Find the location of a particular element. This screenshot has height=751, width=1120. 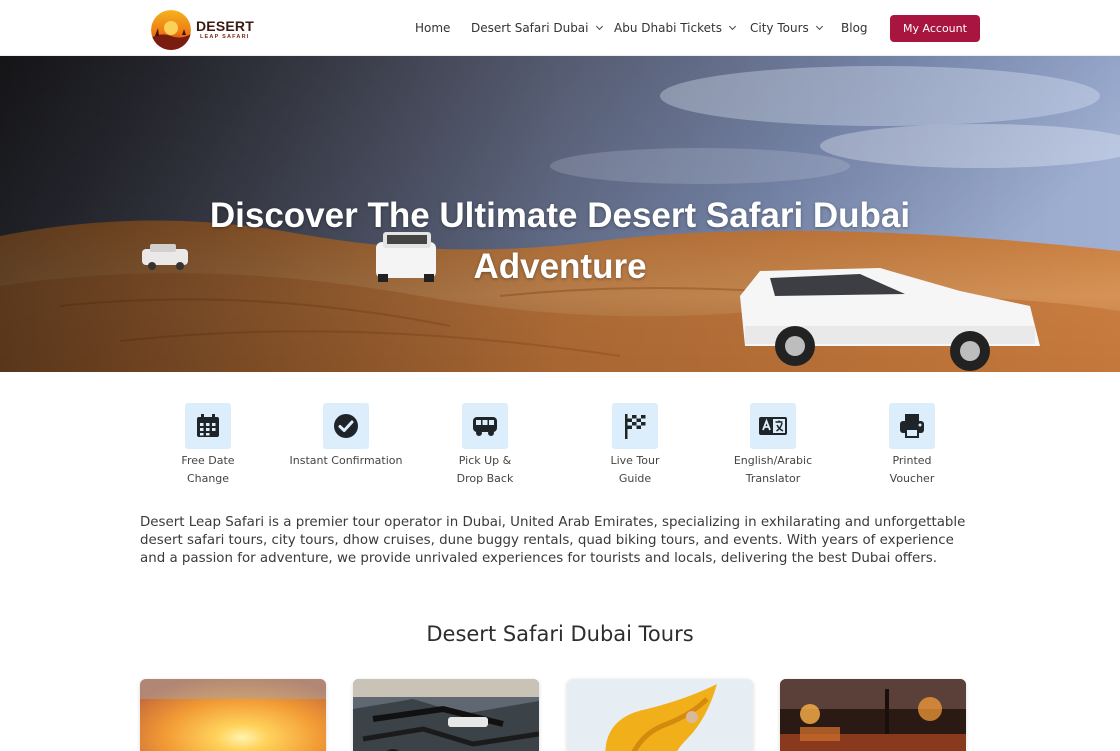

feature-translator: English/Arabic Translator is located at coordinates (773, 445).